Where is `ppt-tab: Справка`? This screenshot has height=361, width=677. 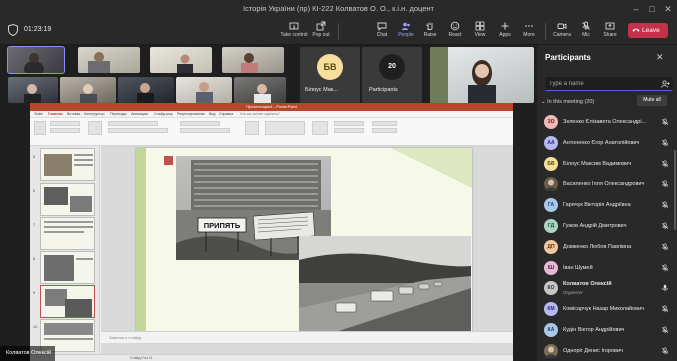
ppt-tab: Справка is located at coordinates (226, 114).